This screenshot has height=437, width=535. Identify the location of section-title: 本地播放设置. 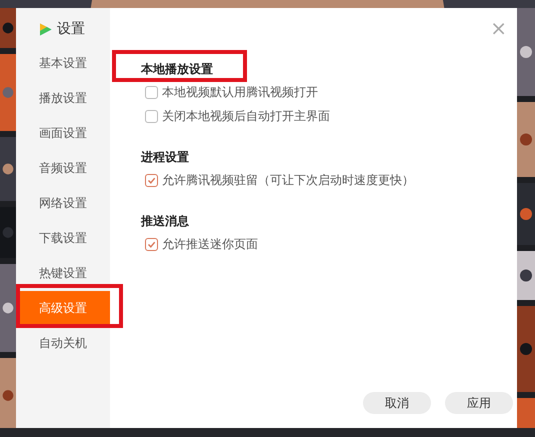
(177, 69).